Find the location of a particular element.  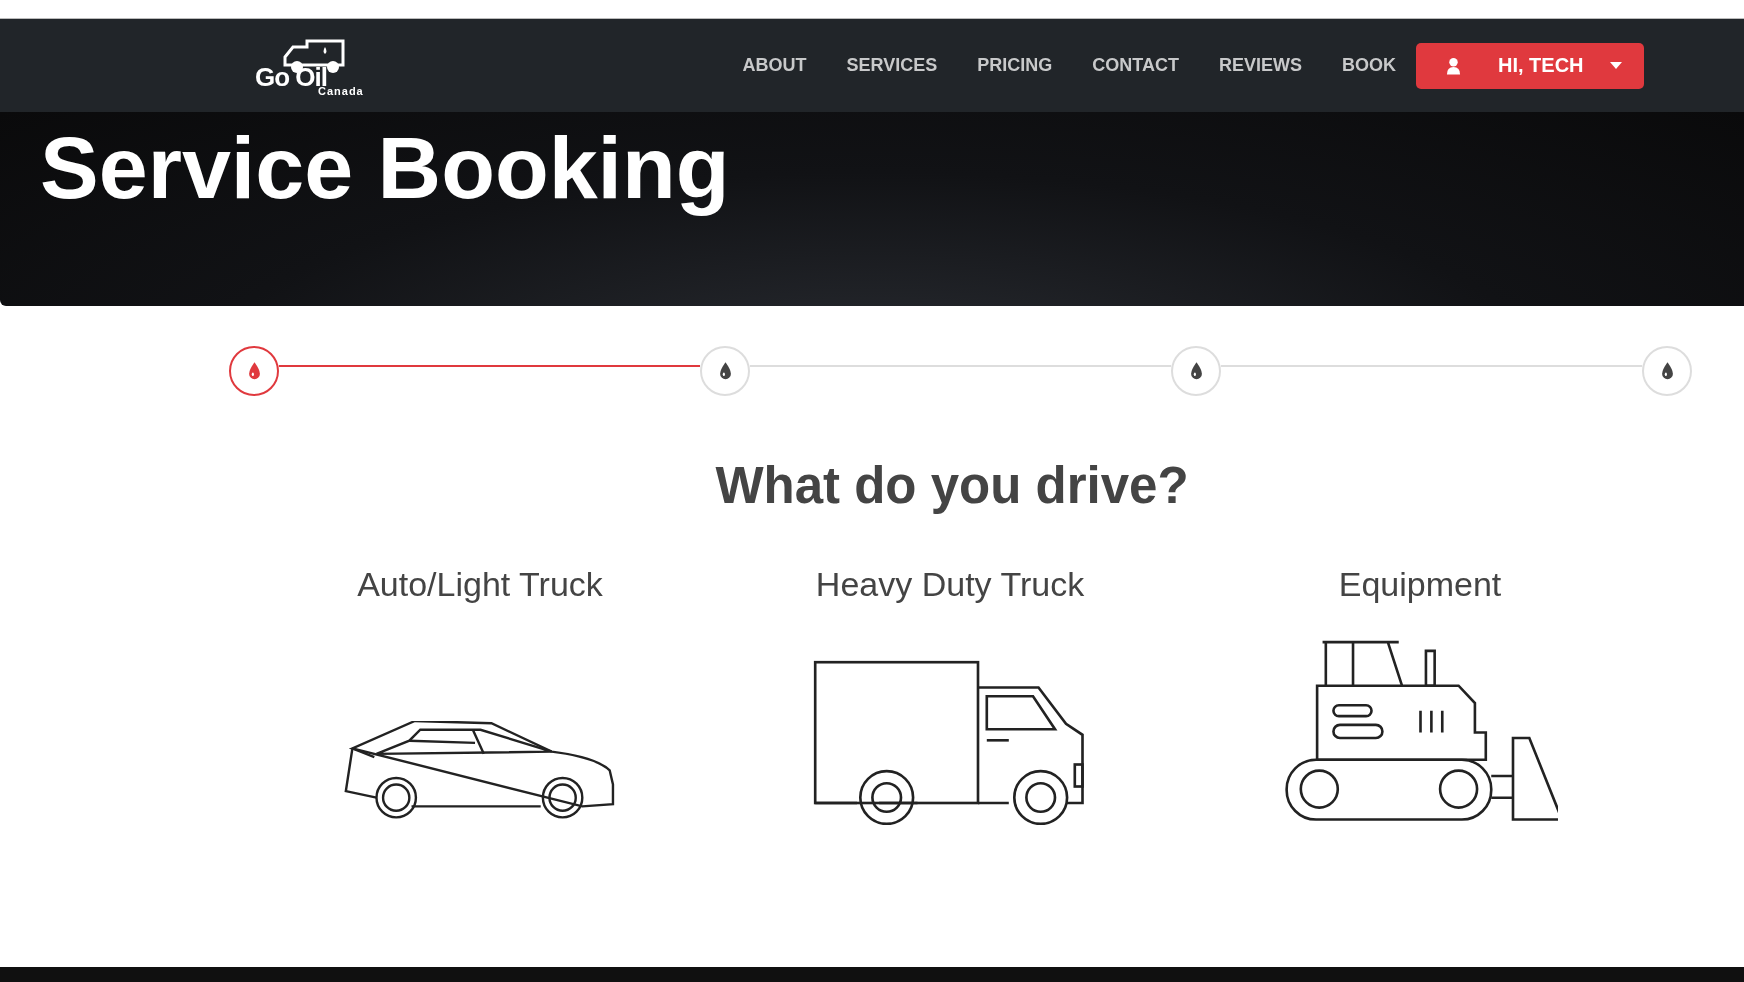

user-menu-button: HI, TECH is located at coordinates (1530, 65).